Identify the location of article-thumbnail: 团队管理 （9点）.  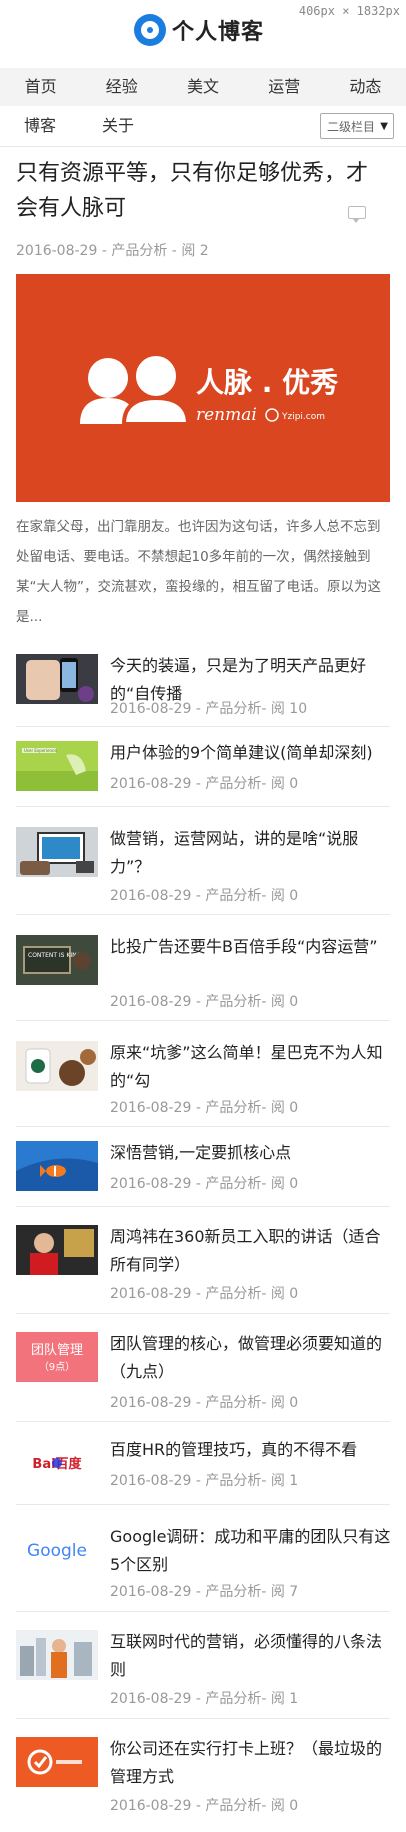
(57, 1357).